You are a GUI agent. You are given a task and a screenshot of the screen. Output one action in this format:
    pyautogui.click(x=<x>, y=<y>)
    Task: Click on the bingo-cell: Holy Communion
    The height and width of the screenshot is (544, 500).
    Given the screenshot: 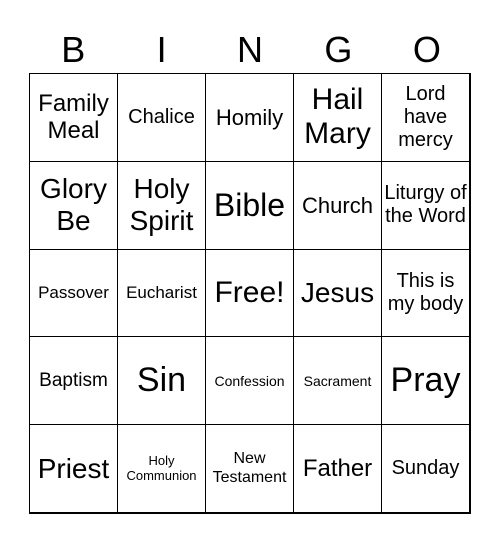 What is the action you would take?
    pyautogui.click(x=161, y=468)
    